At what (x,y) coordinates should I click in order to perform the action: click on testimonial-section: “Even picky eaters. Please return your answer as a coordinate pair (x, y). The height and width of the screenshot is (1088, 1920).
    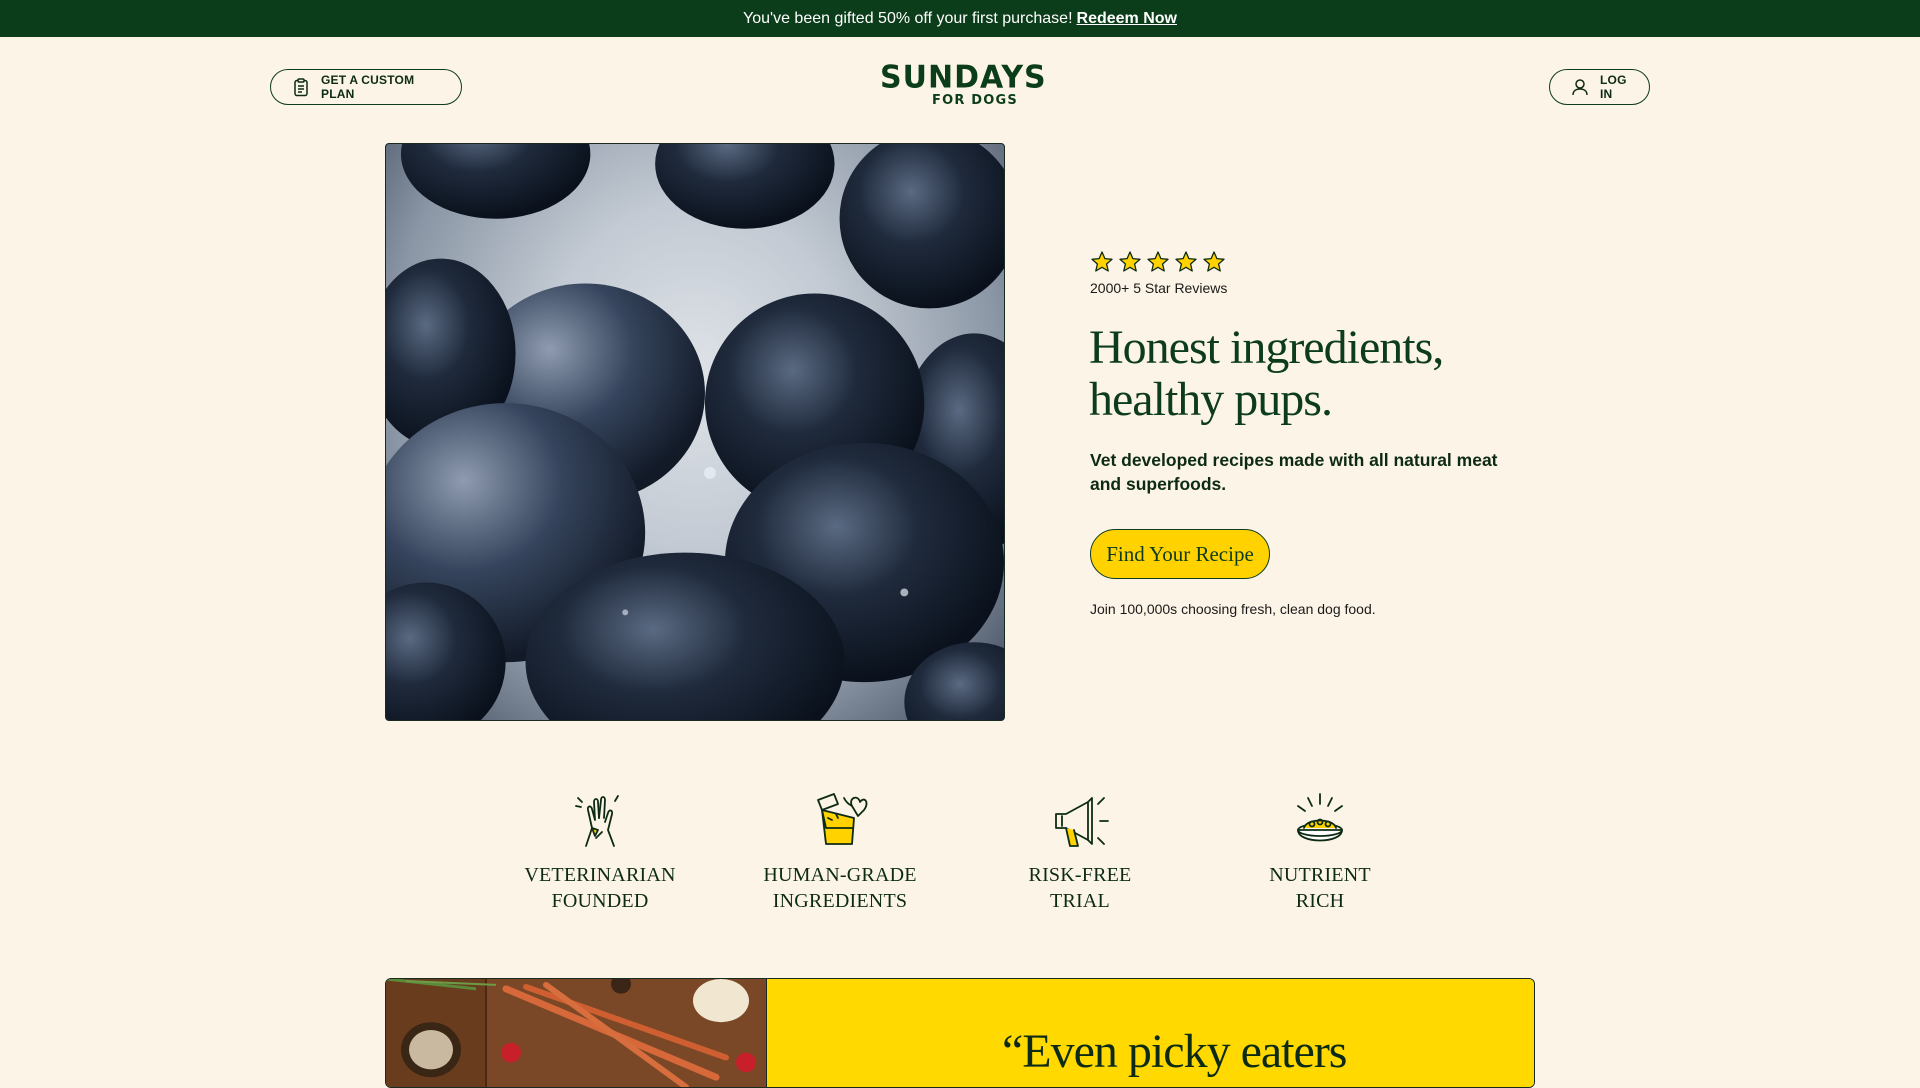
    Looking at the image, I should click on (960, 1033).